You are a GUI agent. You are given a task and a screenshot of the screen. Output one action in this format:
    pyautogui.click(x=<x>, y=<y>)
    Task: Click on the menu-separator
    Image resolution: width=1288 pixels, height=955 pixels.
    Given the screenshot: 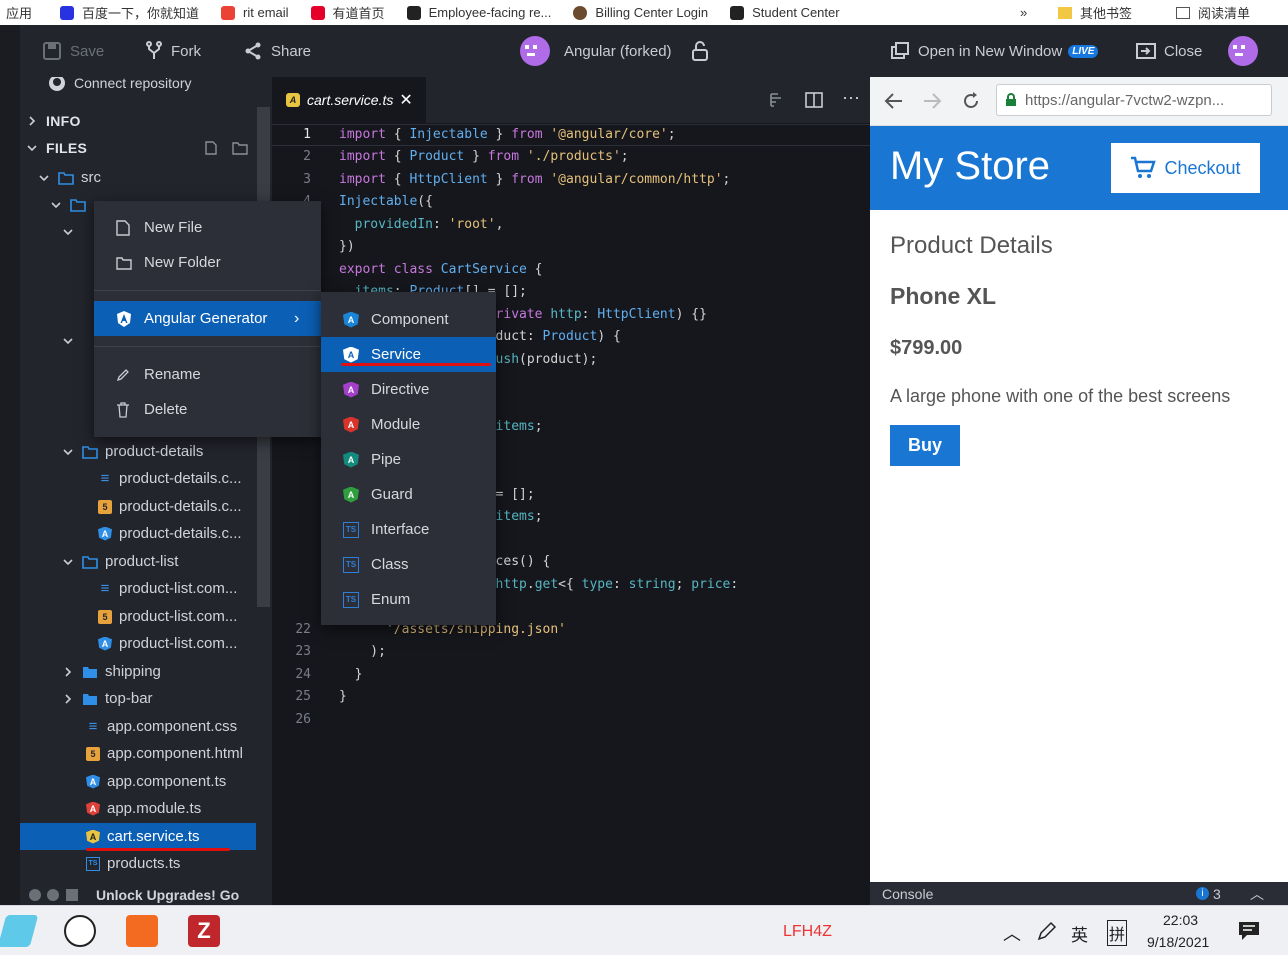 What is the action you would take?
    pyautogui.click(x=207, y=290)
    